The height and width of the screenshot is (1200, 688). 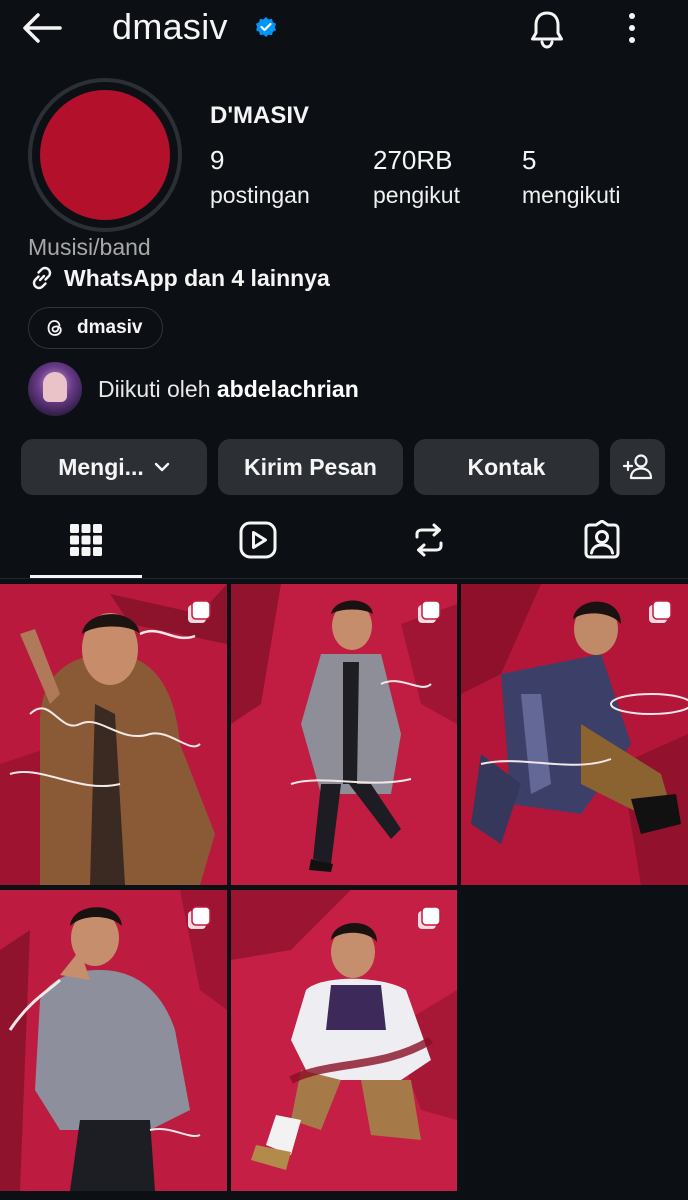 I want to click on link-icon, so click(x=42, y=278).